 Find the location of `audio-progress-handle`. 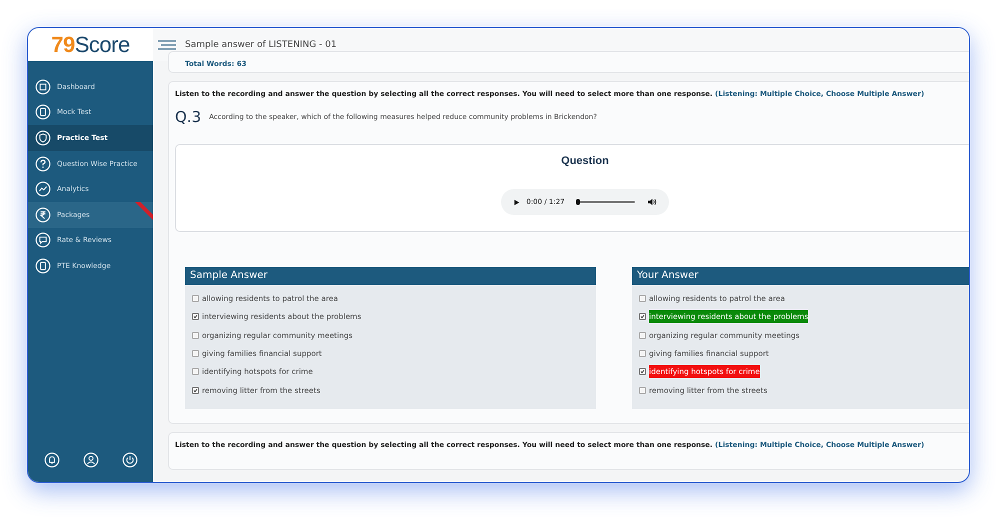

audio-progress-handle is located at coordinates (578, 202).